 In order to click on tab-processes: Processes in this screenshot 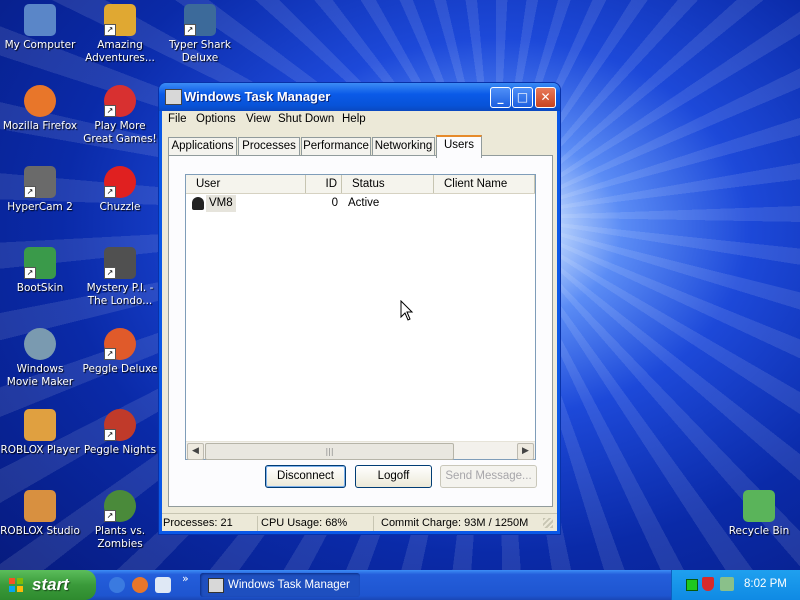, I will do `click(269, 146)`.